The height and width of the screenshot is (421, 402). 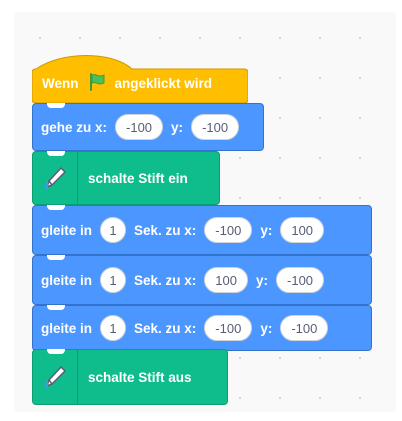 What do you see at coordinates (140, 377) in the screenshot?
I see `pen-up-label: schalte Stift aus` at bounding box center [140, 377].